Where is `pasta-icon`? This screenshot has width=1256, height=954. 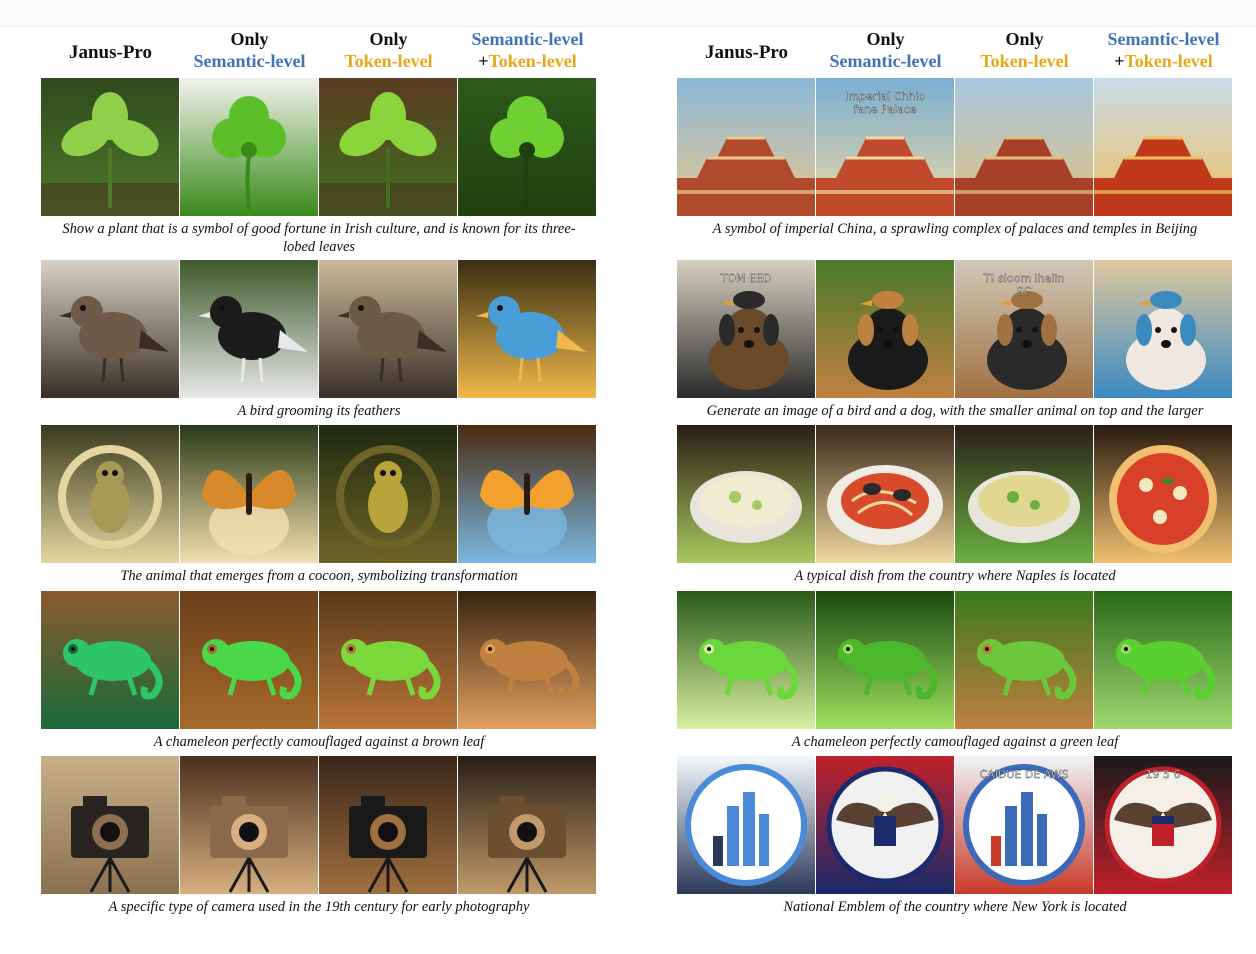
pasta-icon is located at coordinates (885, 505).